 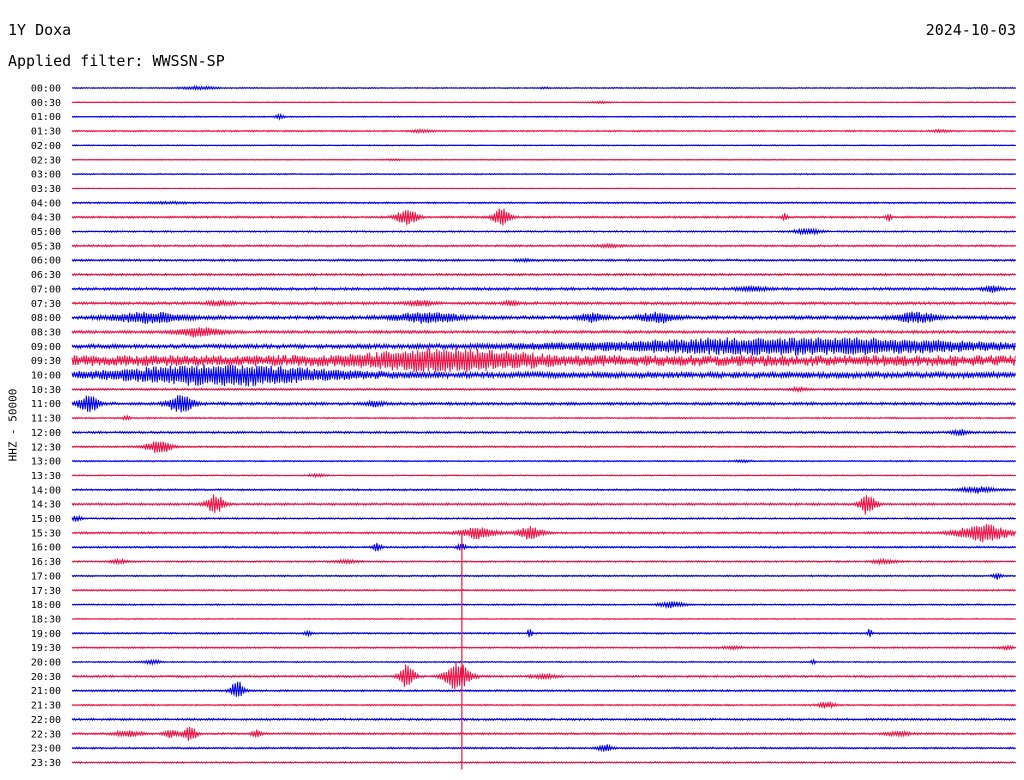 I want to click on time-tick-label: 06:30, so click(x=46, y=275).